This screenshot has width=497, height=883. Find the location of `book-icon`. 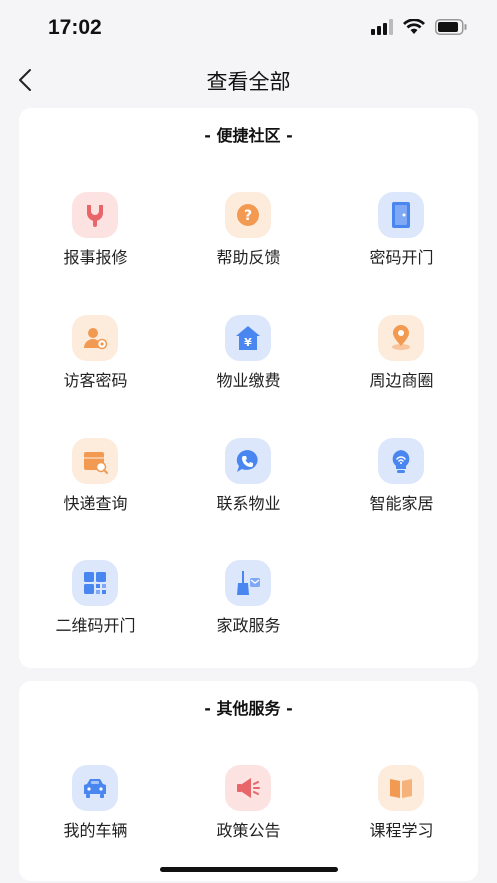

book-icon is located at coordinates (401, 788).